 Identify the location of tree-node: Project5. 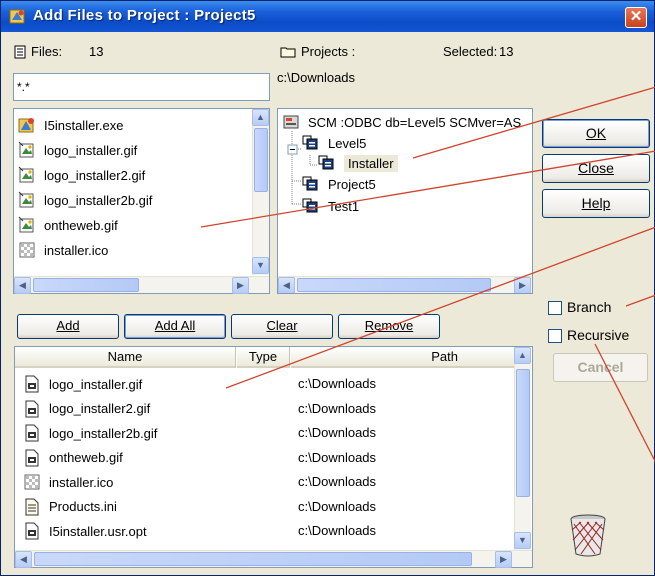
(339, 184).